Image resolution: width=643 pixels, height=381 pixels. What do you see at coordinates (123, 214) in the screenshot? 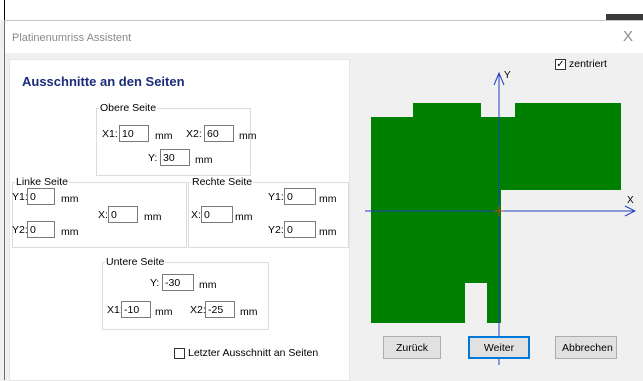
I see `left-x-input` at bounding box center [123, 214].